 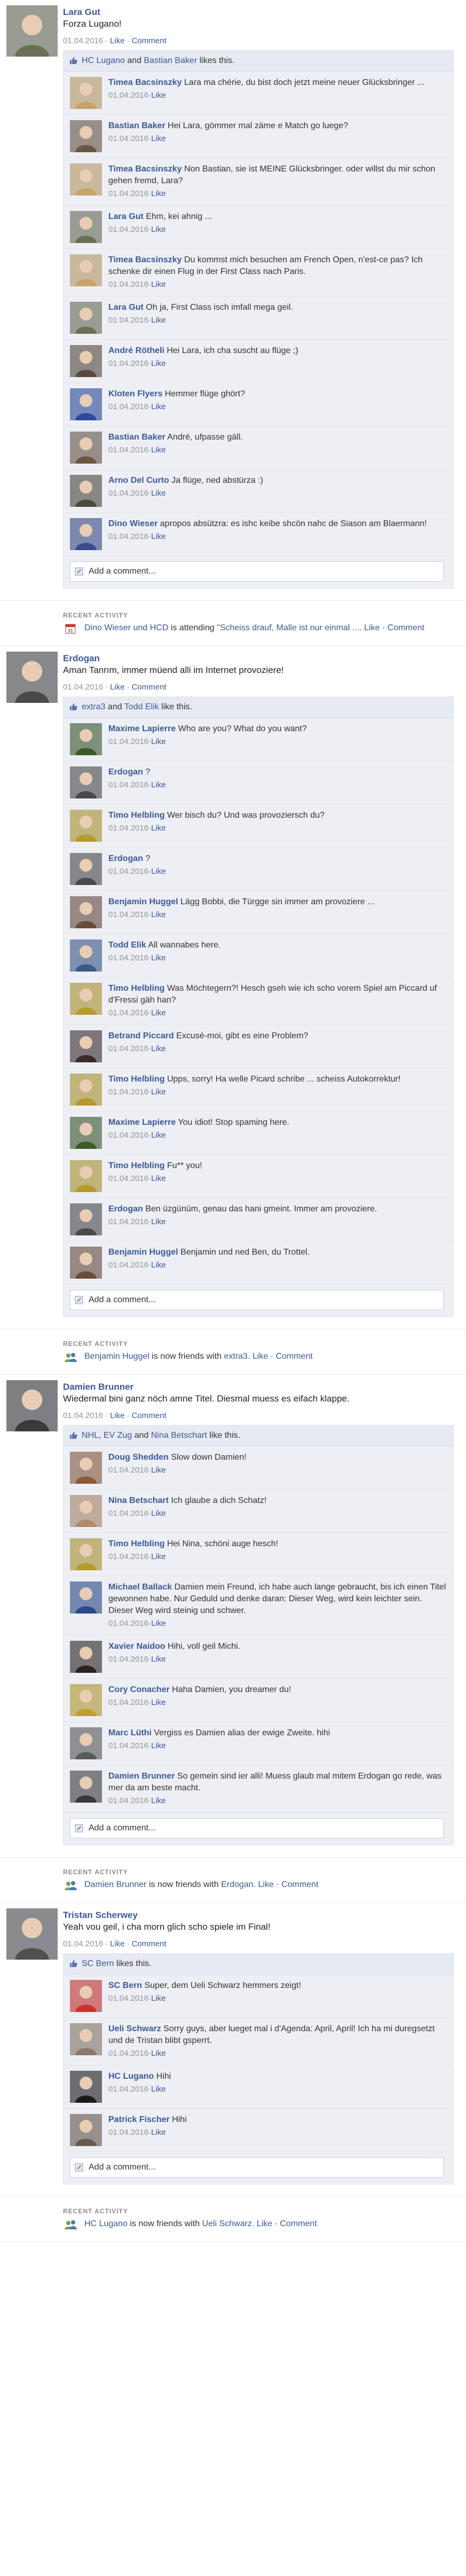 I want to click on comment-author-link: Doug Shedden, so click(x=138, y=1457).